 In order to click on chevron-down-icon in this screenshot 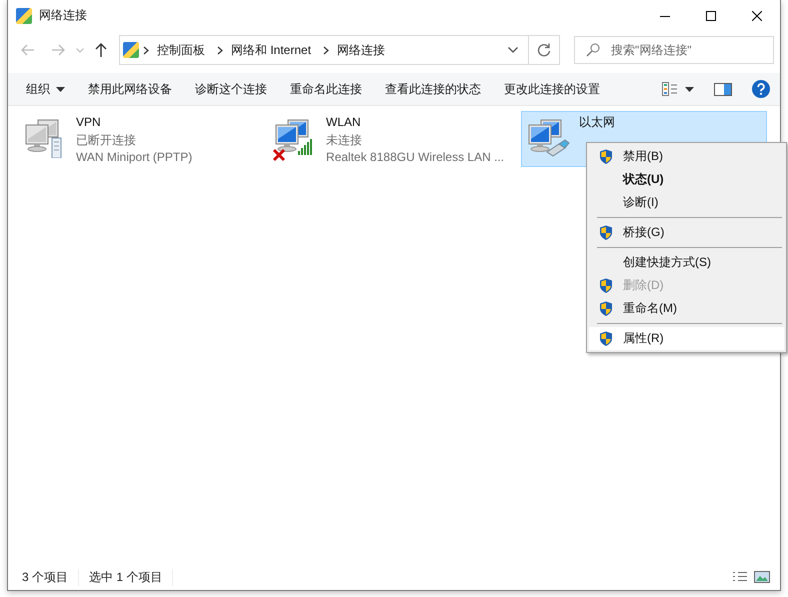, I will do `click(513, 50)`.